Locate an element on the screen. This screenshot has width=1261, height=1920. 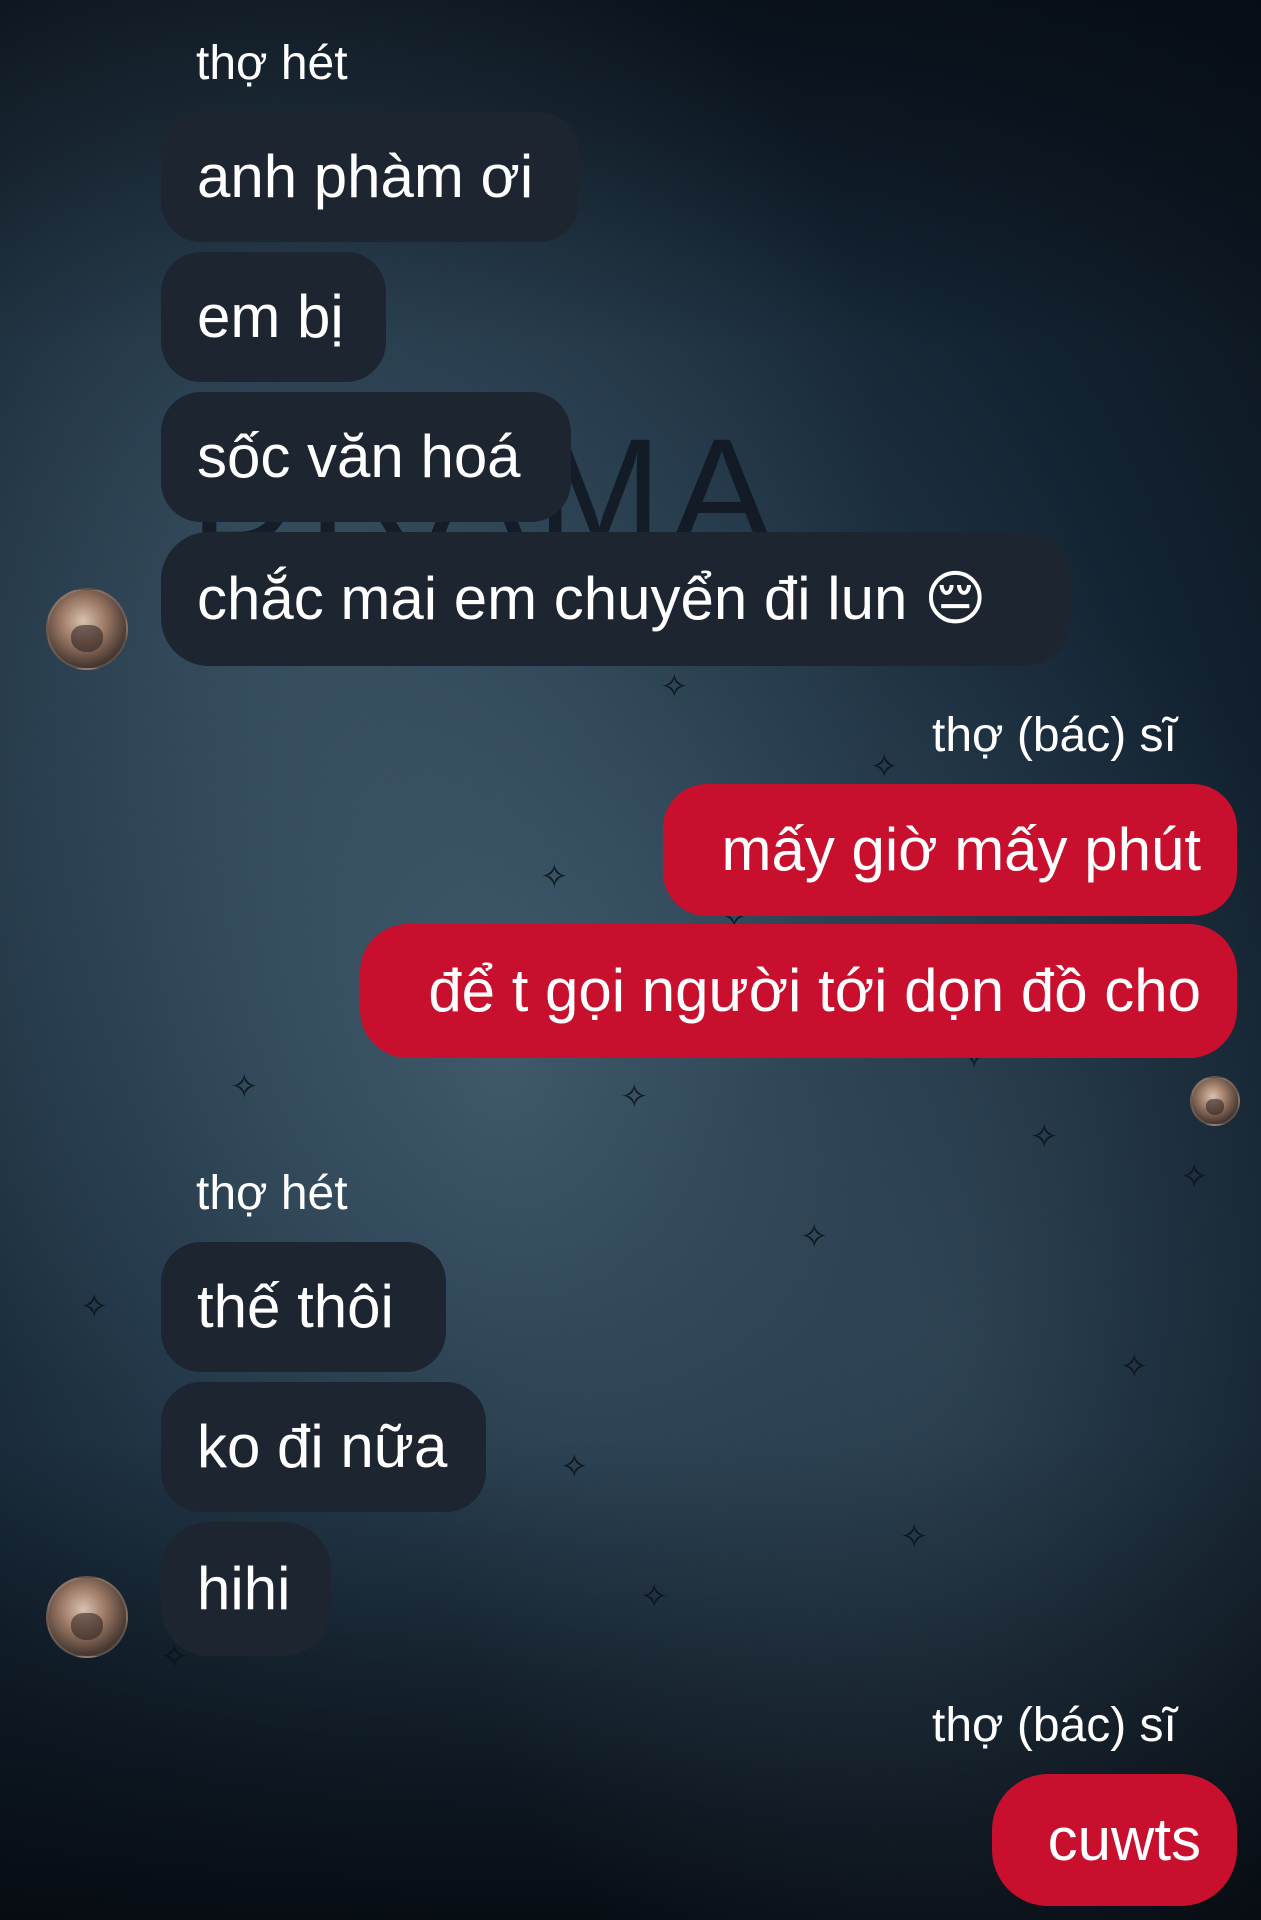
message-bubble: hihi is located at coordinates (246, 1589).